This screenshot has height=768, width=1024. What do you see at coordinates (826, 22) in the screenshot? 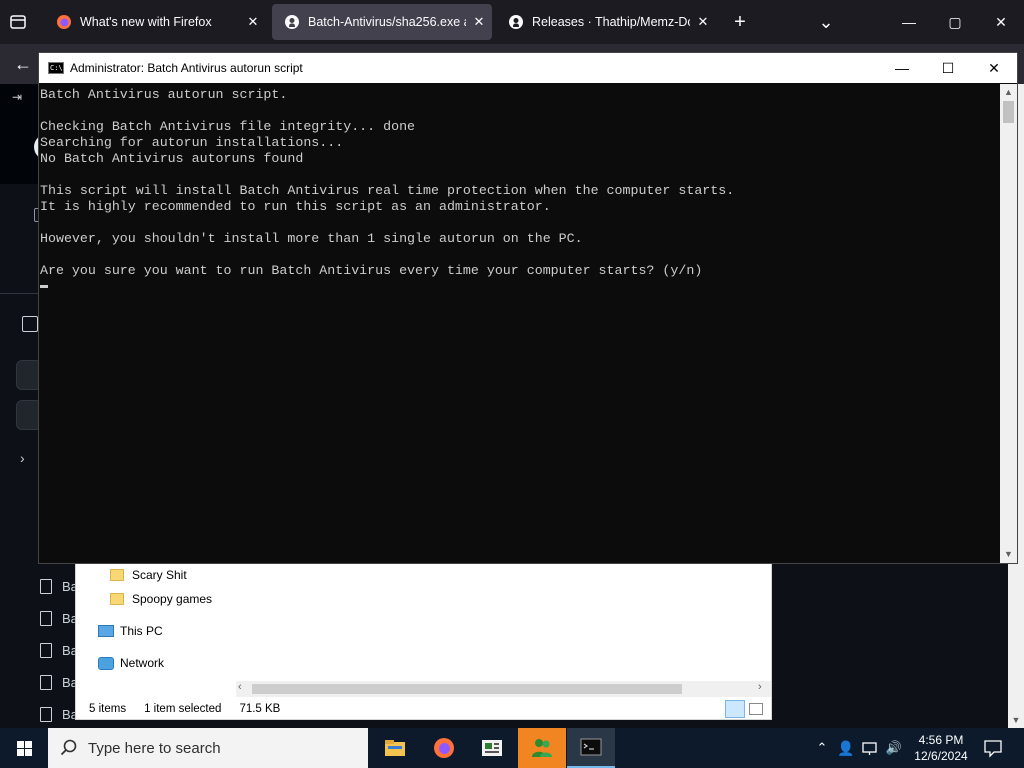
I see `list-all-tabs-button: ⌄` at bounding box center [826, 22].